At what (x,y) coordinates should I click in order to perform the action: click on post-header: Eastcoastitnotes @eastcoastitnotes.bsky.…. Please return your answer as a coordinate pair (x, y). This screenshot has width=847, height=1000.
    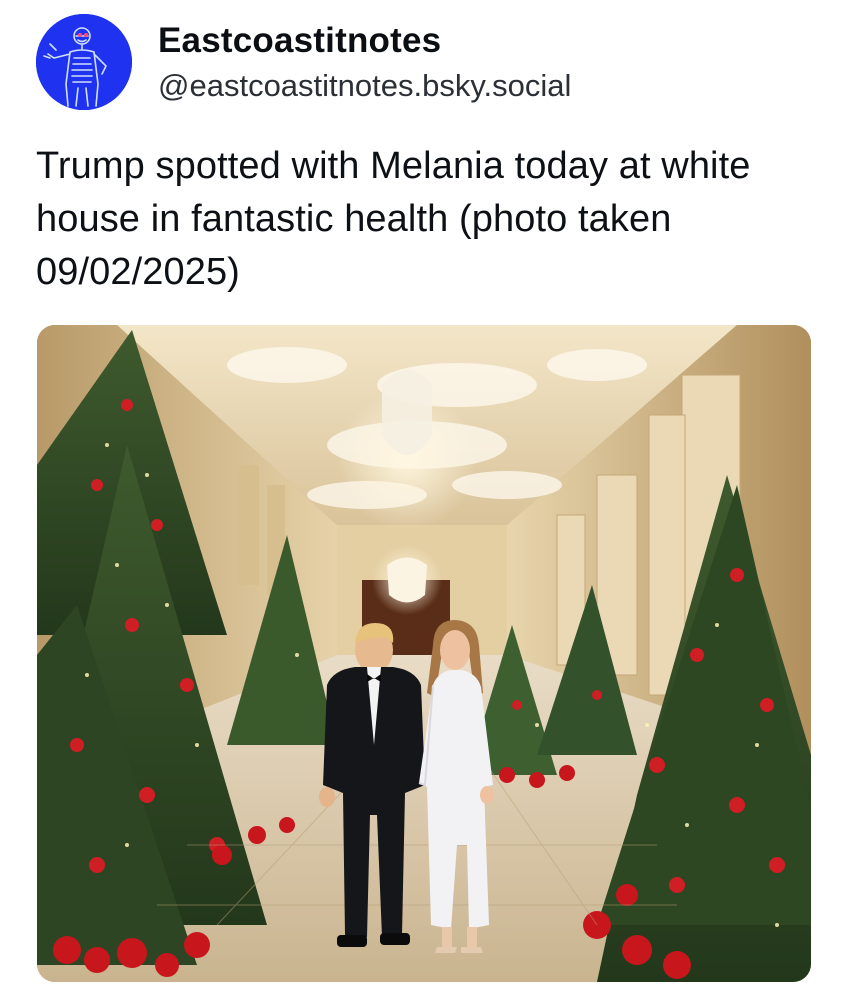
    Looking at the image, I should click on (303, 62).